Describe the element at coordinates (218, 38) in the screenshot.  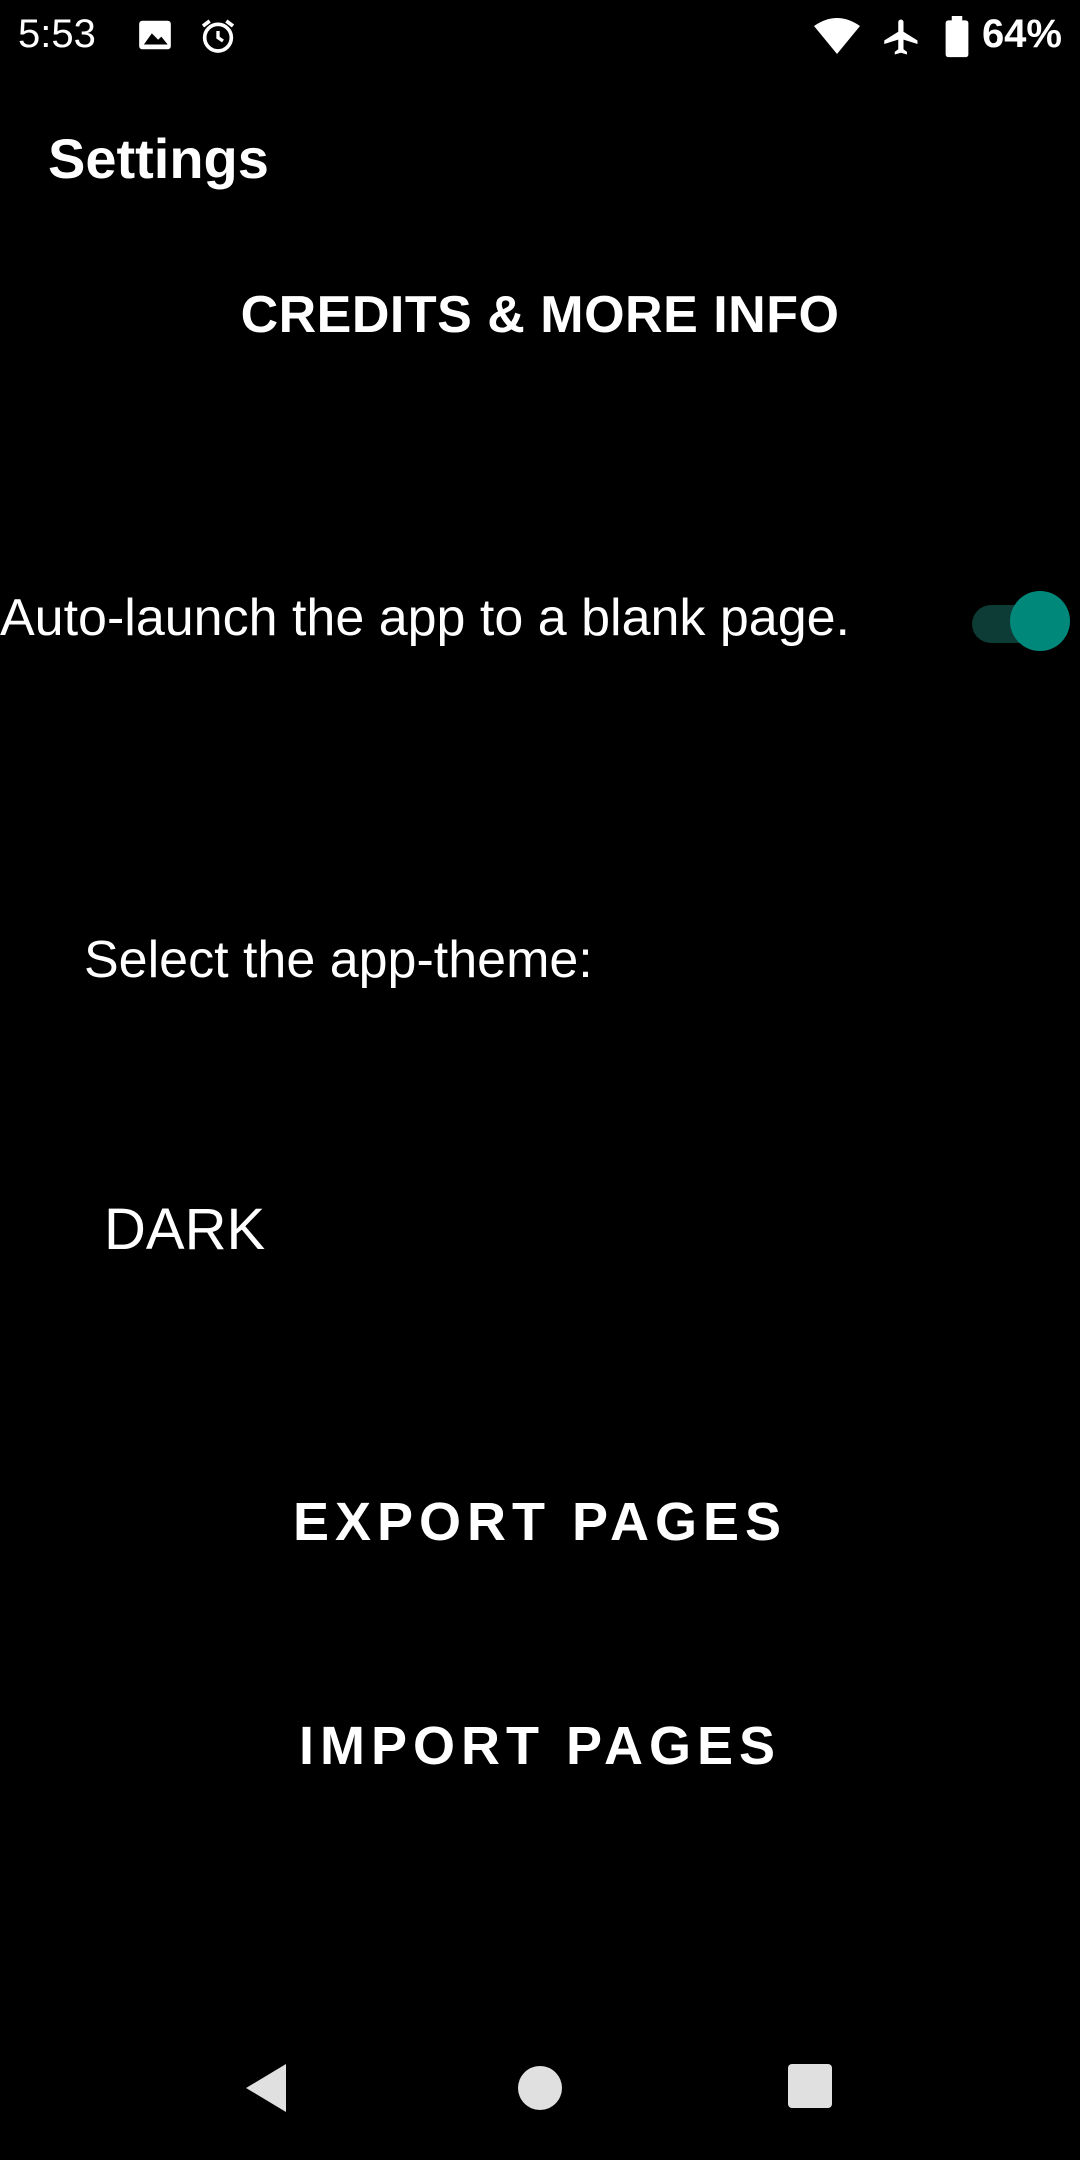
I see `alarm-icon` at that location.